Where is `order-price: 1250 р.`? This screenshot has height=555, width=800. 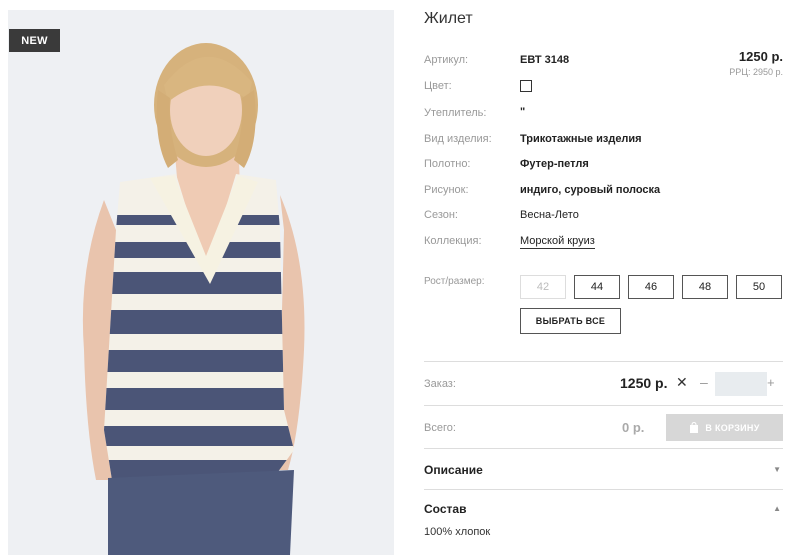
order-price: 1250 р. is located at coordinates (644, 383).